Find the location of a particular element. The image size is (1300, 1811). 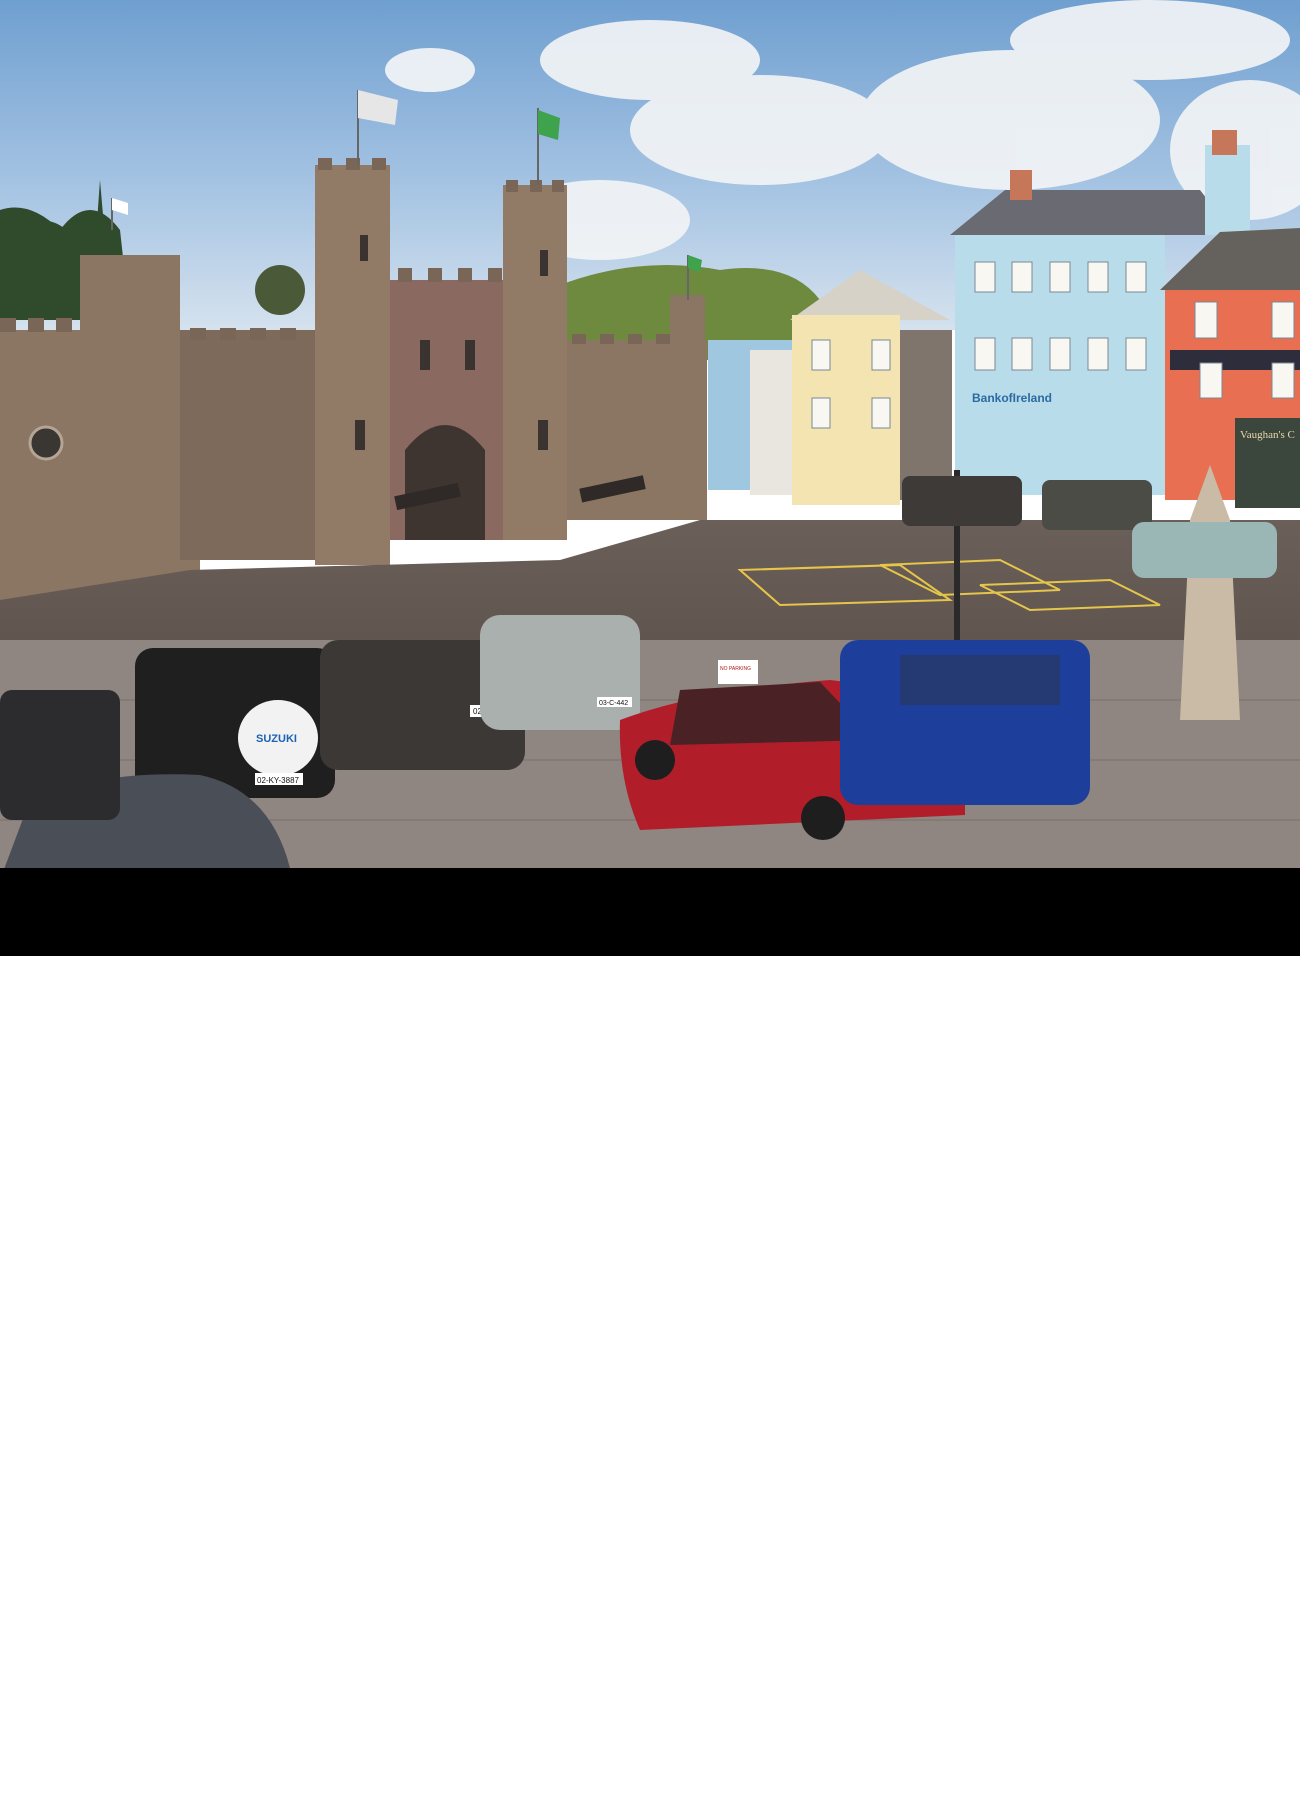

svg-text: SUZUKI is located at coordinates (276, 739).